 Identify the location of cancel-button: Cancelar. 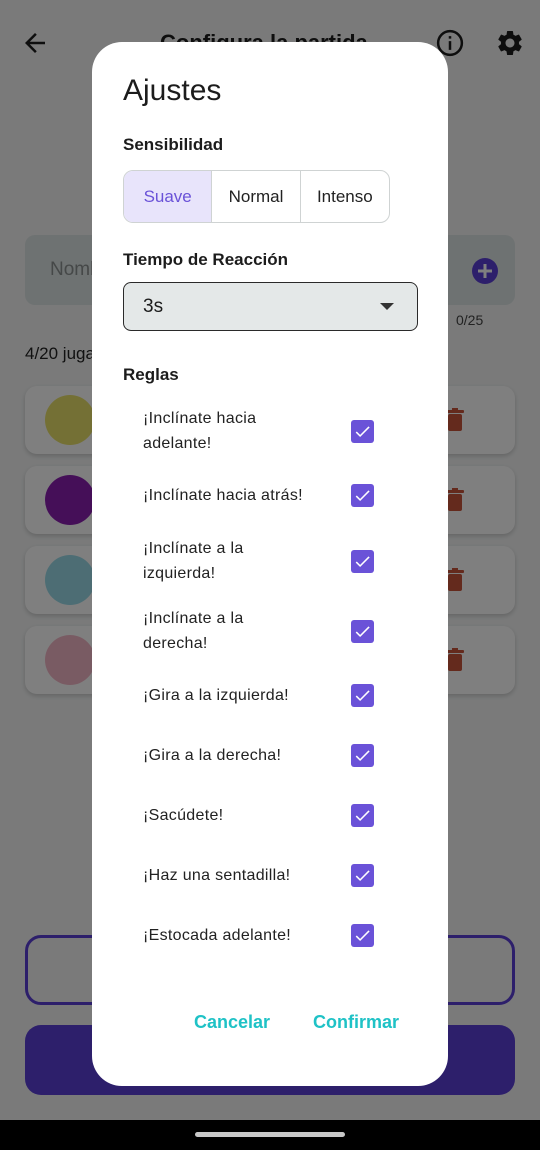
(232, 1022).